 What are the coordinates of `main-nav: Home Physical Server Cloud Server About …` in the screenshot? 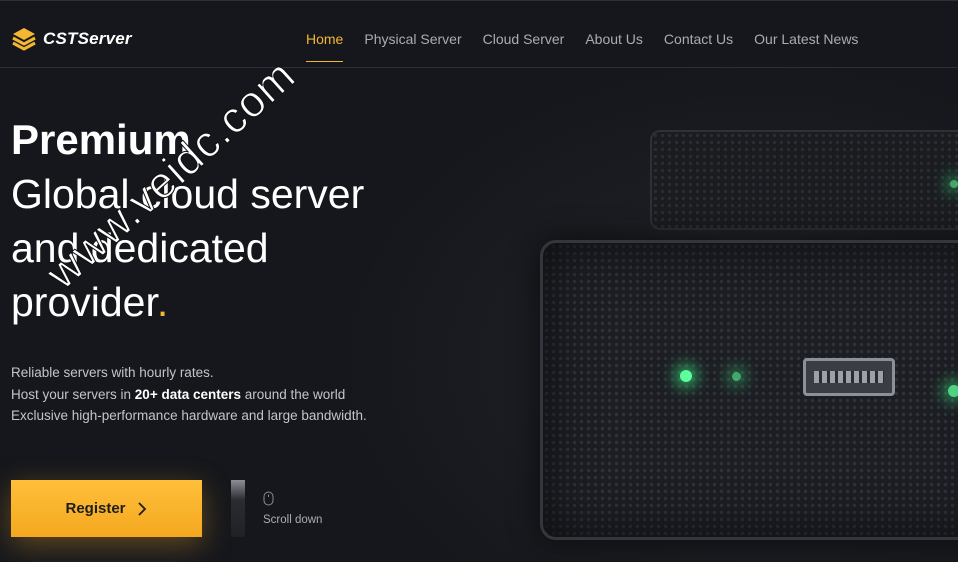 It's located at (582, 46).